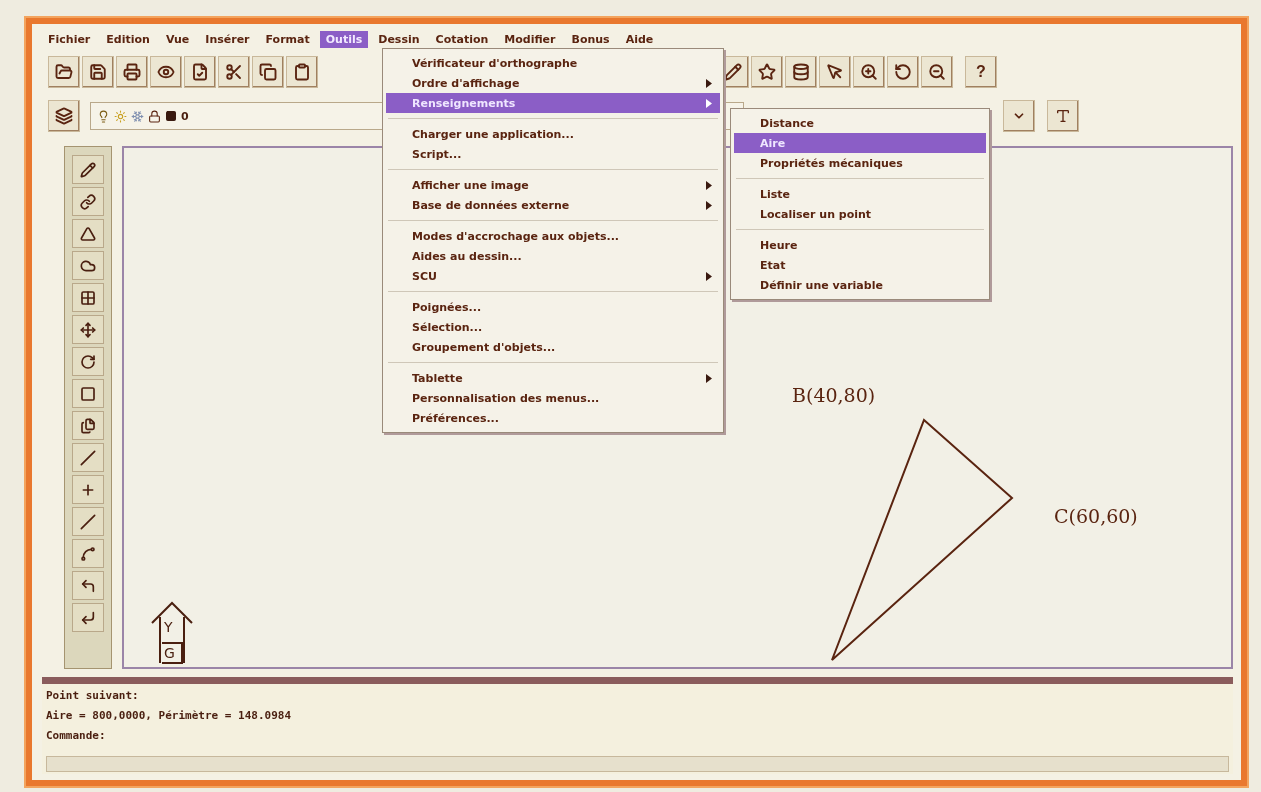  I want to click on menu-bar-item: Cotation, so click(462, 39).